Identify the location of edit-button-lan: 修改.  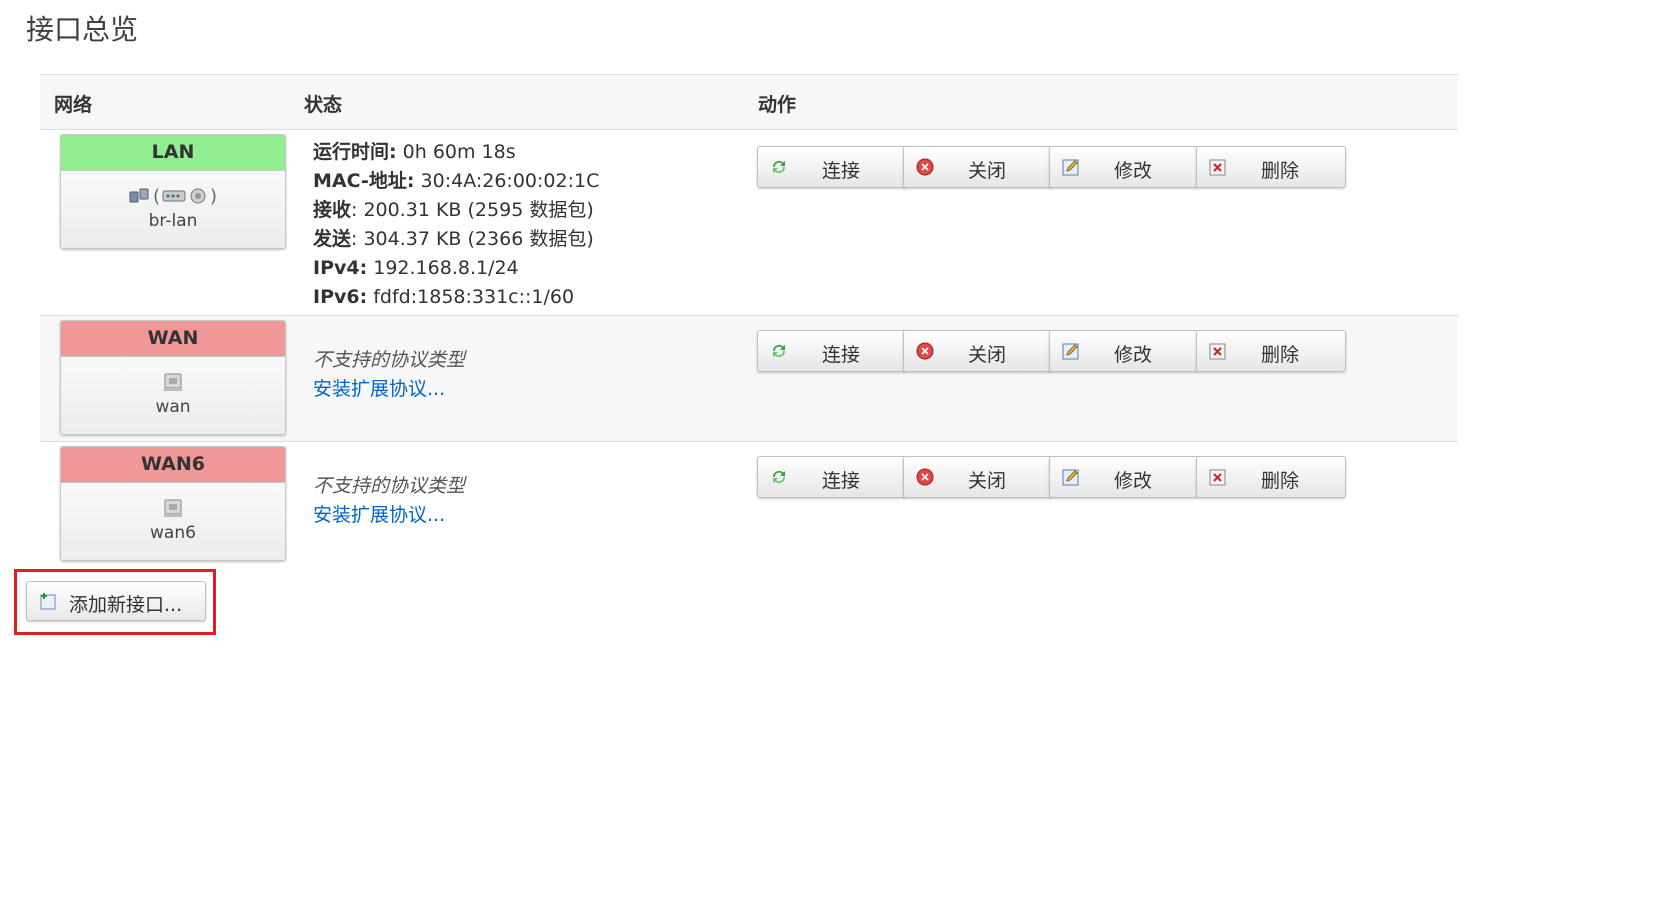
(1124, 167).